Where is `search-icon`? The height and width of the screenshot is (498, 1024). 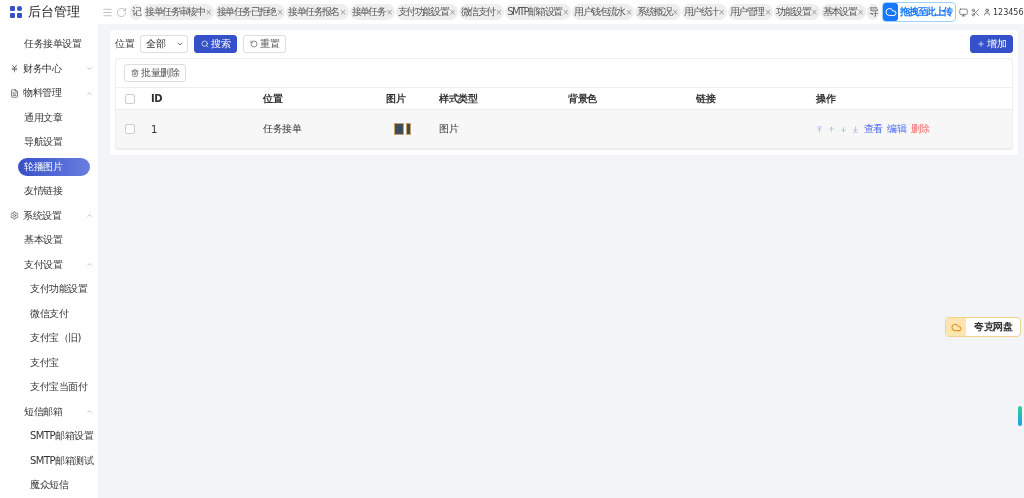
search-icon is located at coordinates (205, 44).